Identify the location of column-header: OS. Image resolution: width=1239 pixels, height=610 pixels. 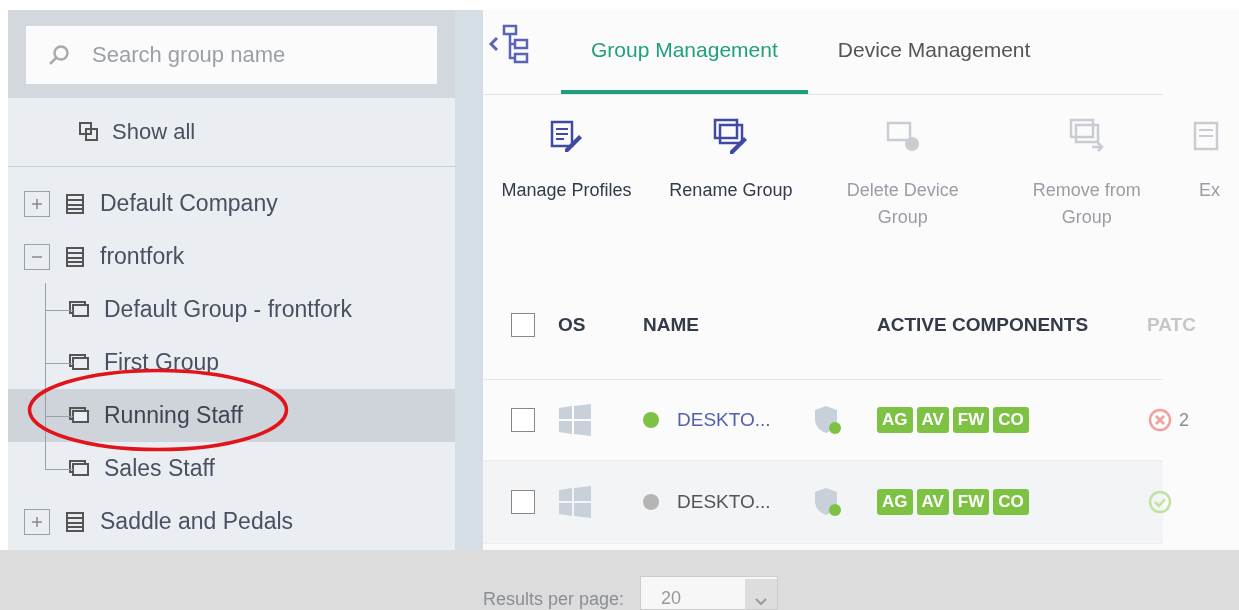
(572, 325).